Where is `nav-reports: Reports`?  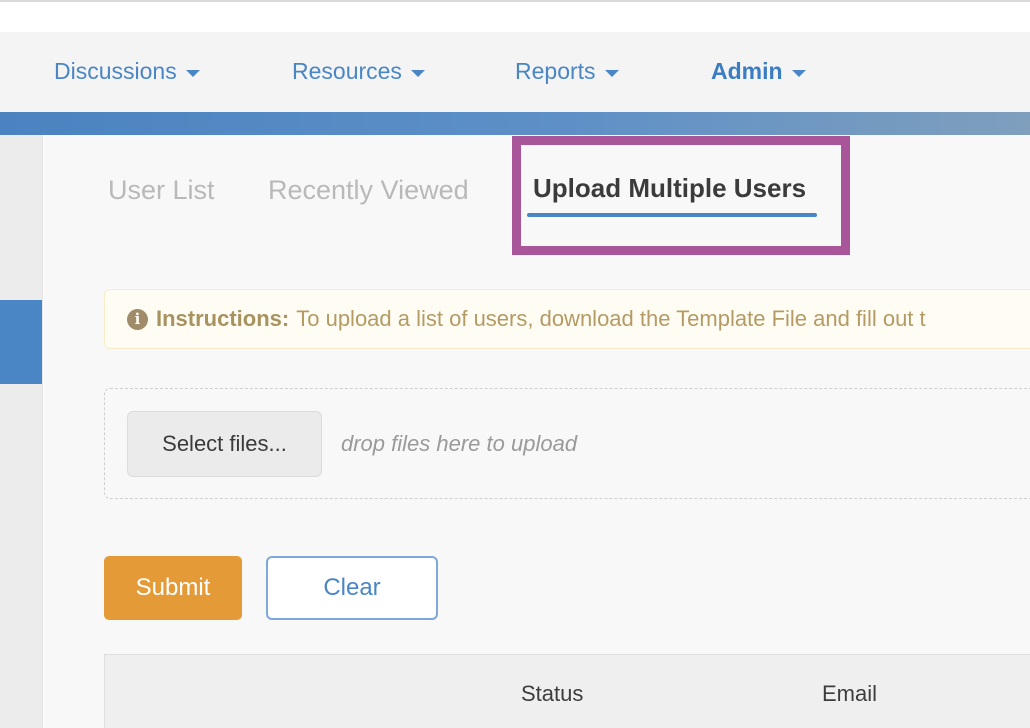 nav-reports: Reports is located at coordinates (567, 71).